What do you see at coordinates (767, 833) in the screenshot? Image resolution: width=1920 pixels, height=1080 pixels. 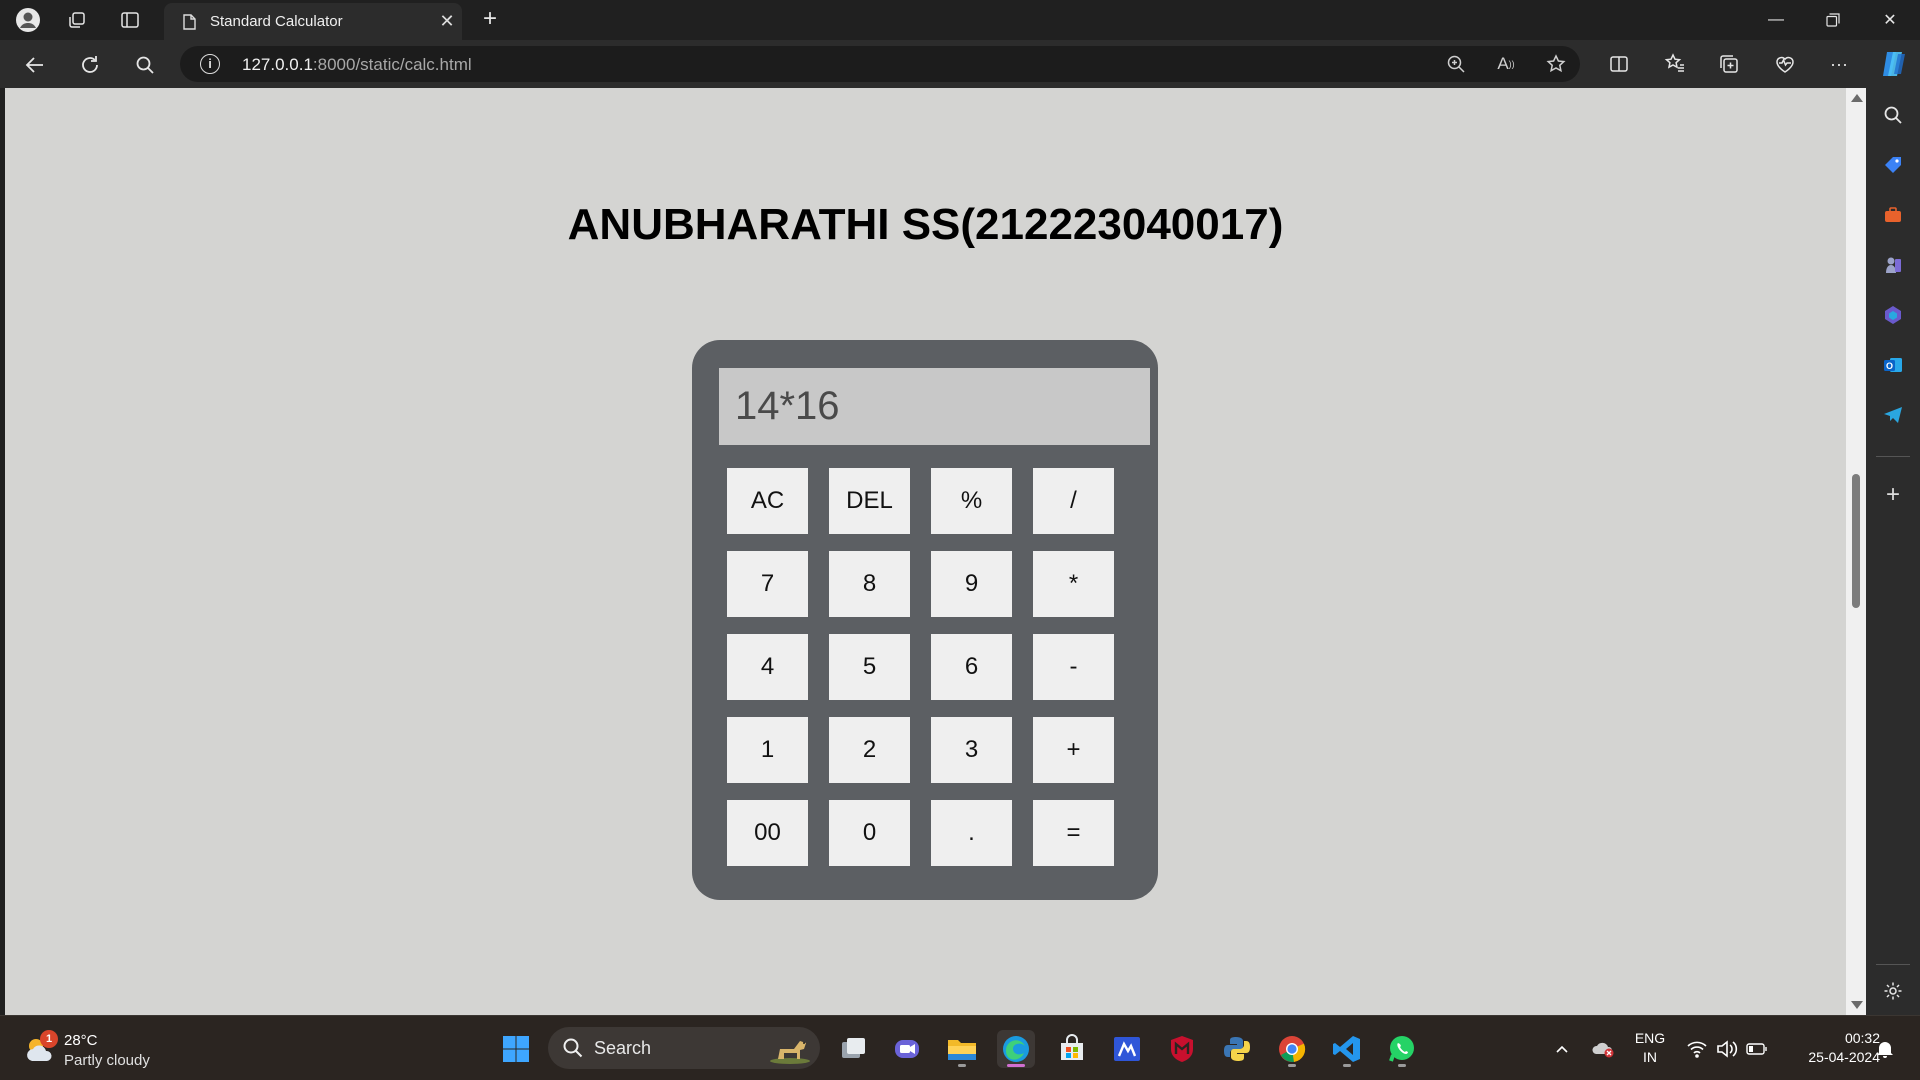 I see `key-double-zero: 00` at bounding box center [767, 833].